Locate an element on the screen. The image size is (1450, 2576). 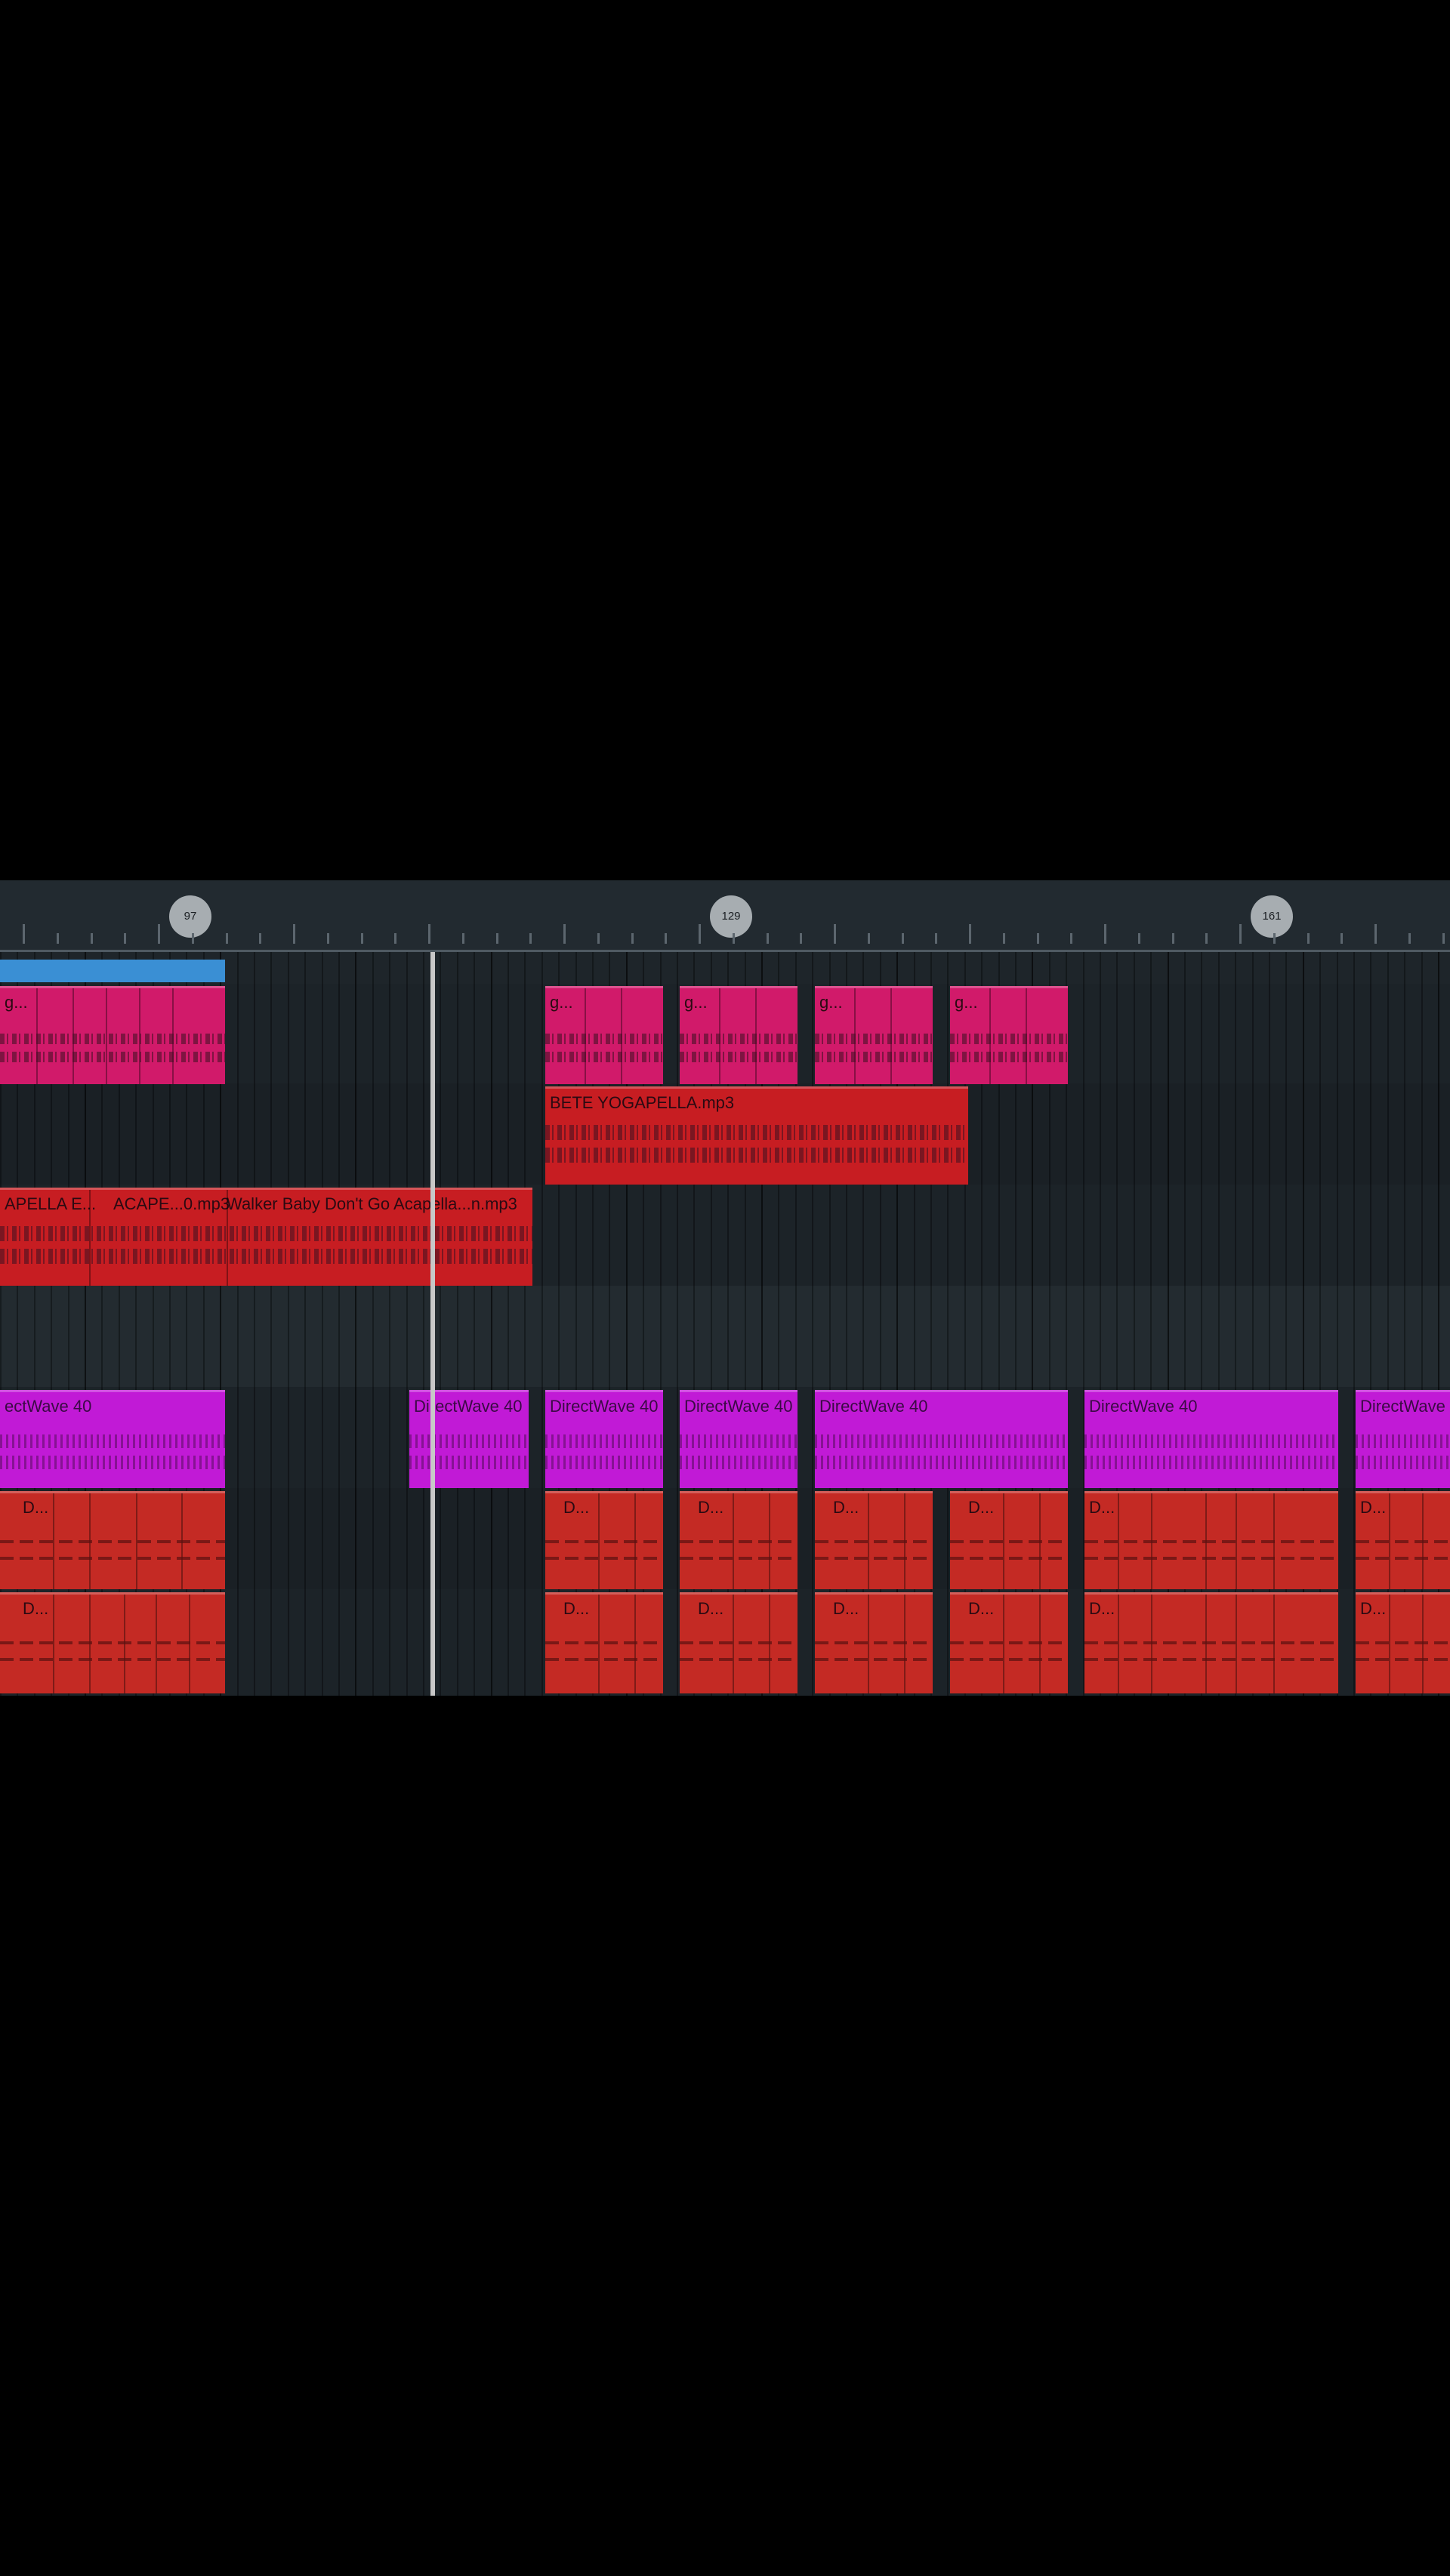
clip-label: BETE YOGAPELLA.mp3 is located at coordinates (642, 1102).